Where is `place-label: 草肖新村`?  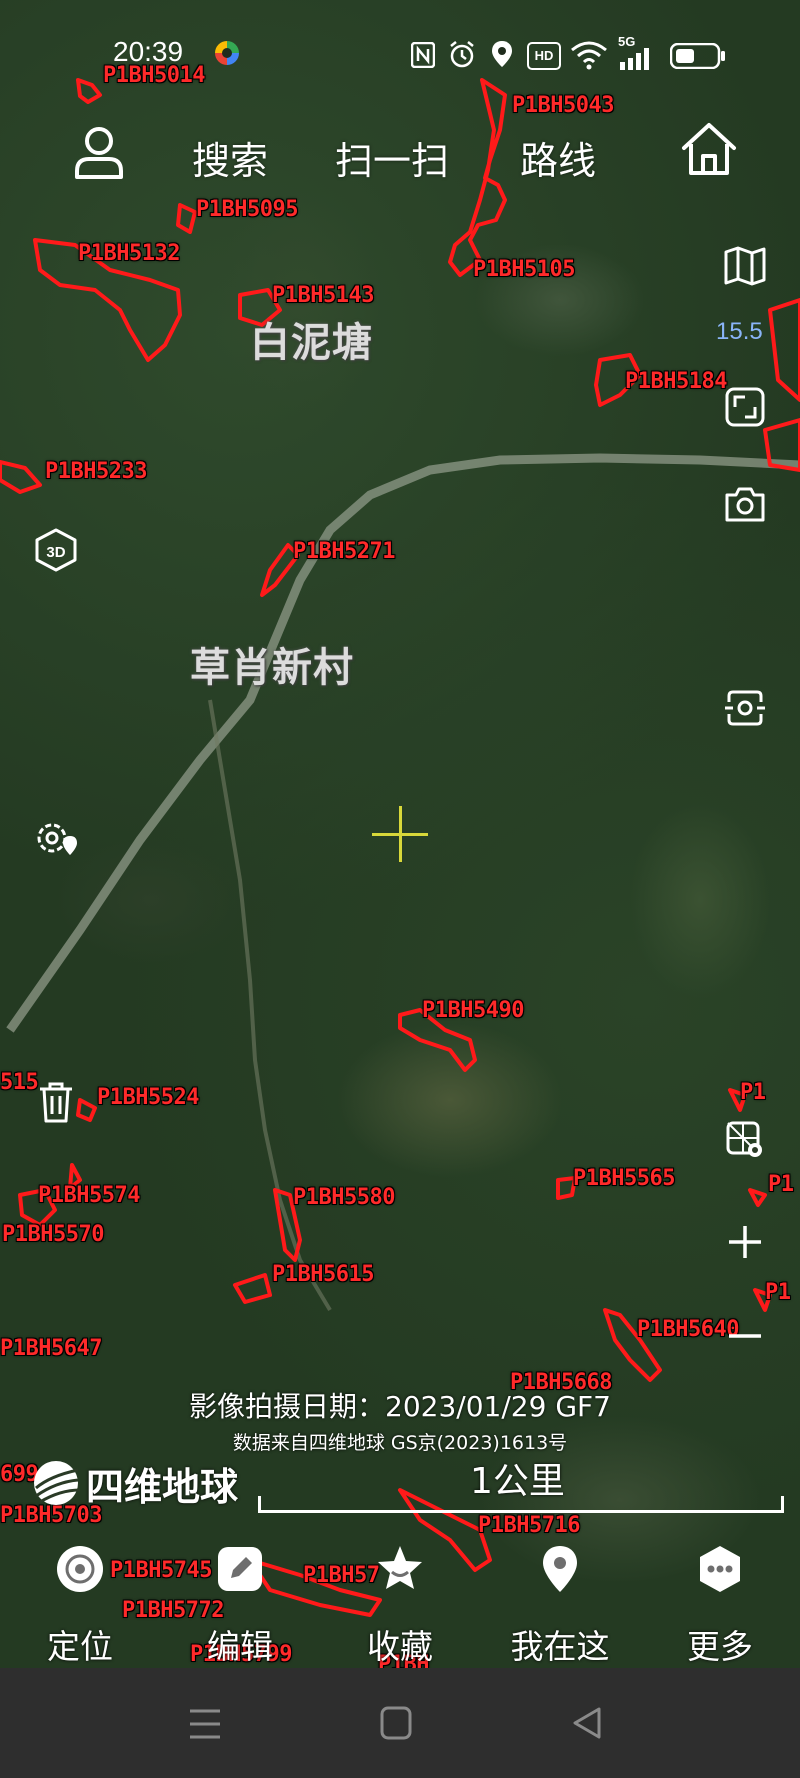 place-label: 草肖新村 is located at coordinates (272, 668).